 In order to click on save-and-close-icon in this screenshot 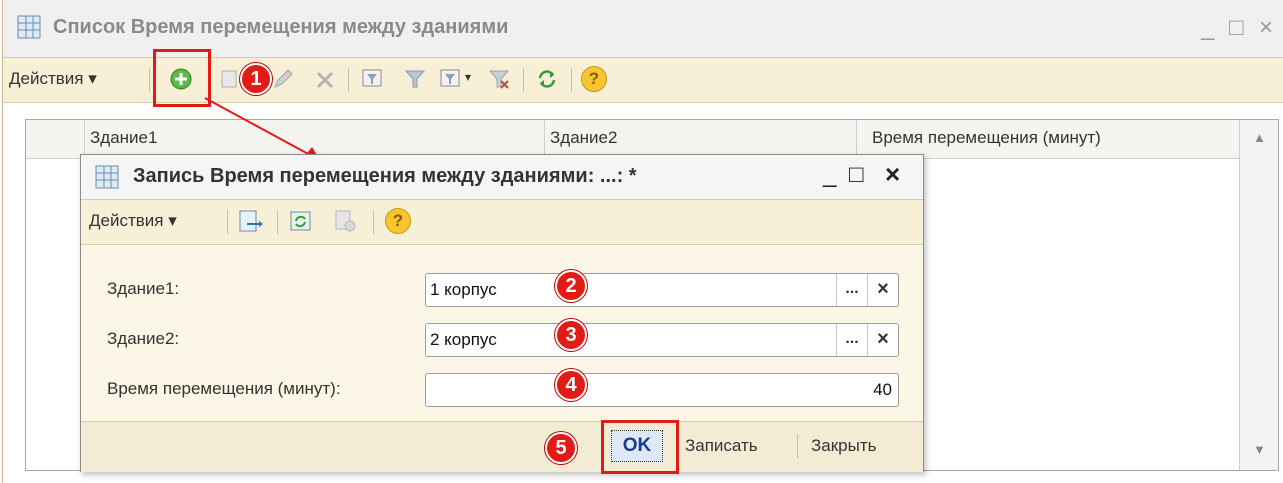, I will do `click(250, 221)`.